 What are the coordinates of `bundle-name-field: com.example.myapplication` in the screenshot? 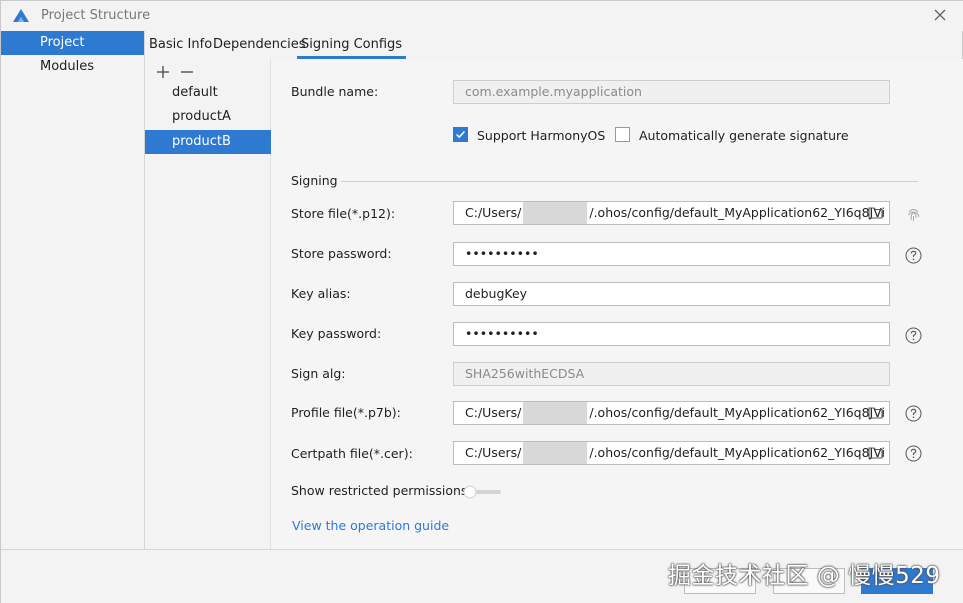 It's located at (671, 92).